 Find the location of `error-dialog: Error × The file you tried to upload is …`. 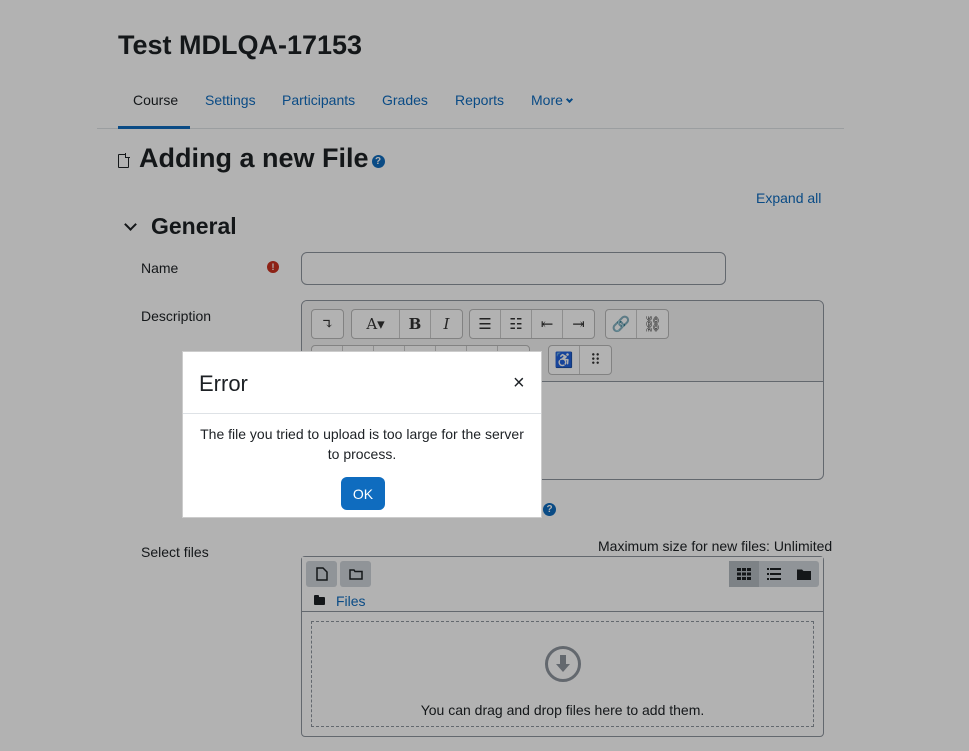

error-dialog: Error × The file you tried to upload is … is located at coordinates (362, 434).